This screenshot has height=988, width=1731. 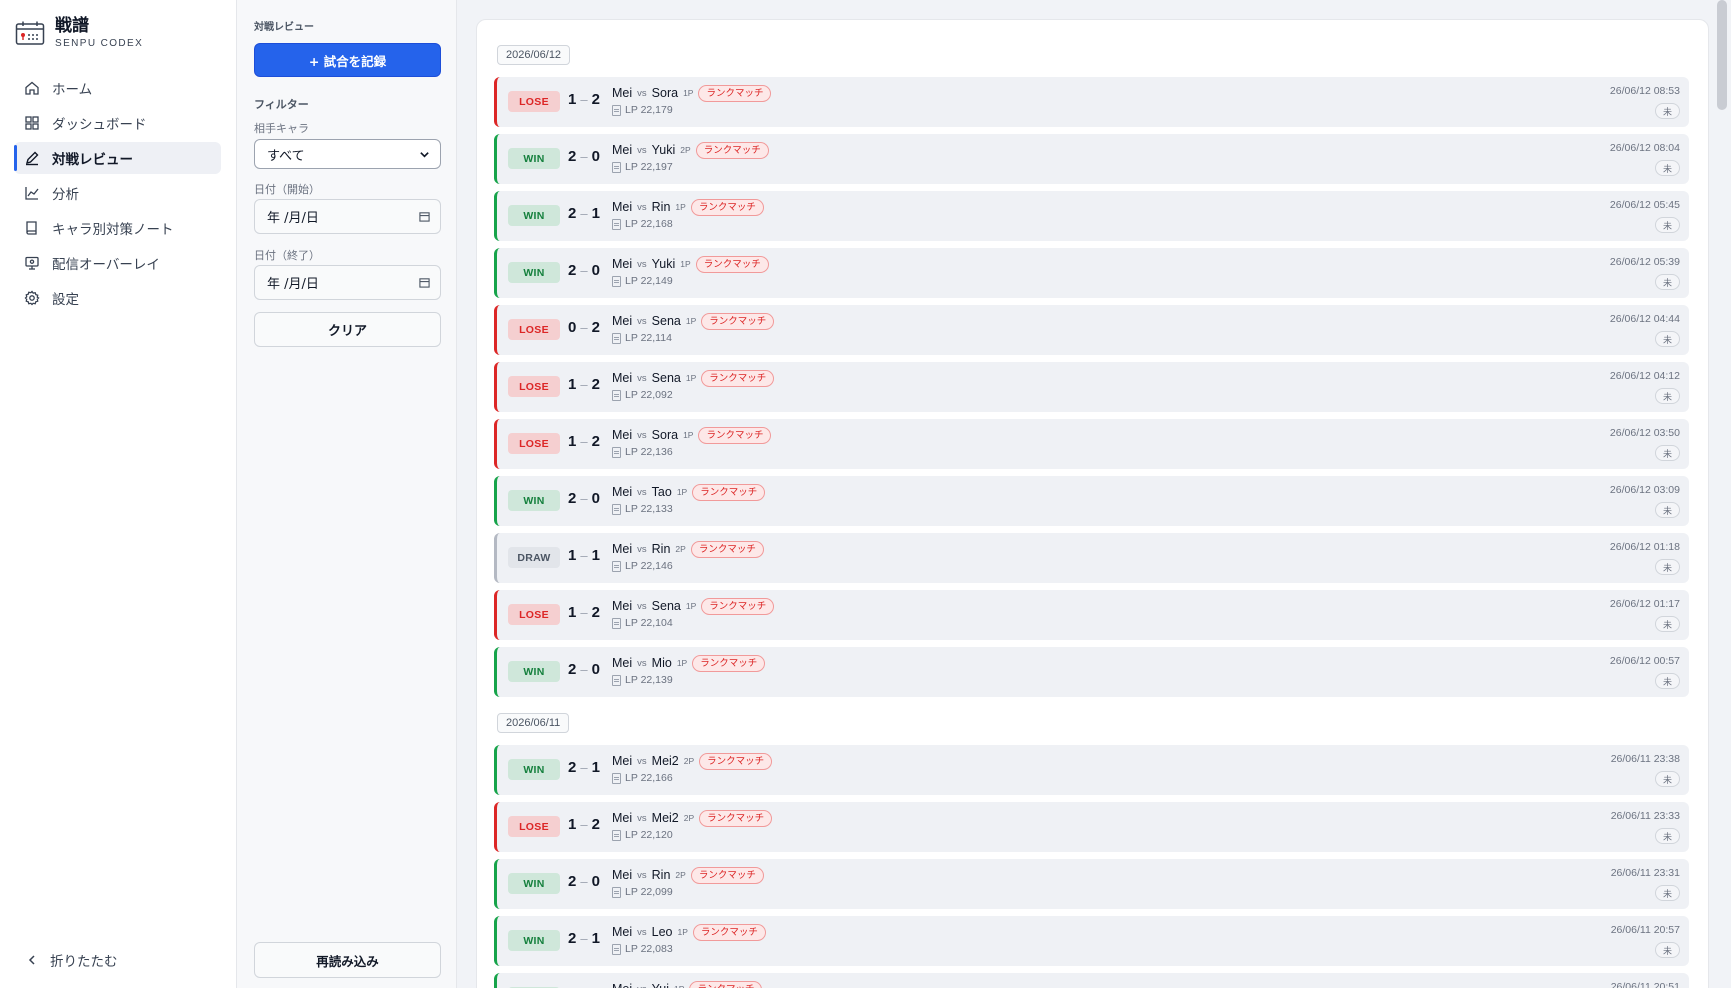 I want to click on lp-info: LP 22,136, so click(x=642, y=452).